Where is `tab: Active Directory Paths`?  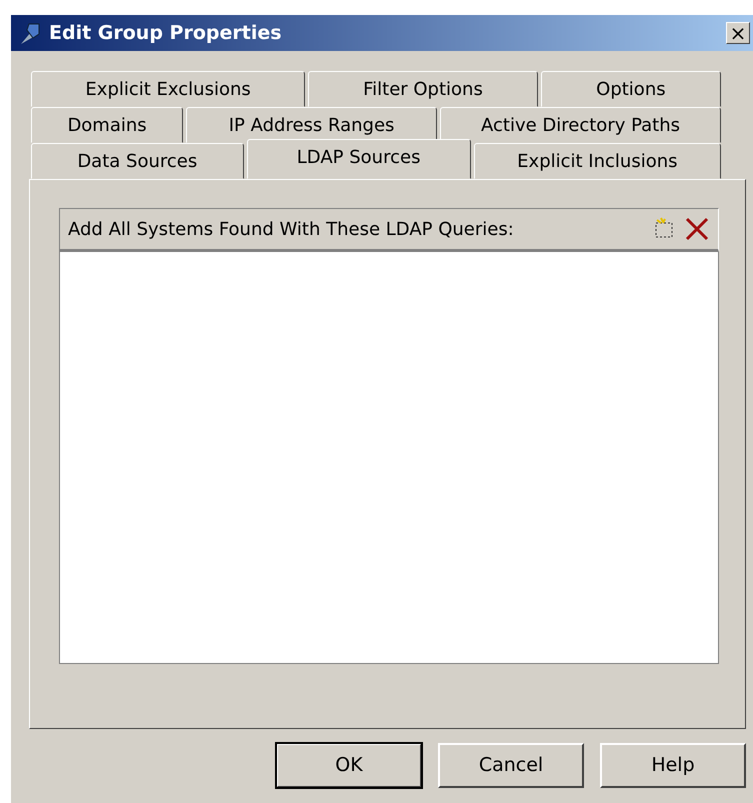 tab: Active Directory Paths is located at coordinates (580, 125).